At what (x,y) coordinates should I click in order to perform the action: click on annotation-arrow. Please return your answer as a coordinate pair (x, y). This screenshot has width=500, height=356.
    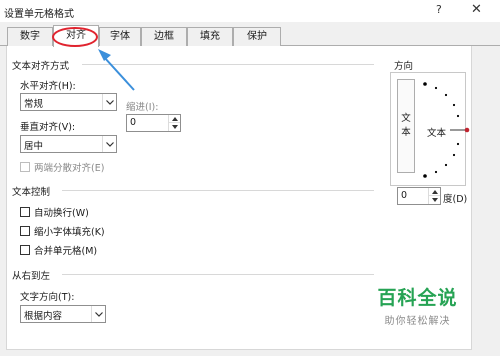
    Looking at the image, I should click on (116, 70).